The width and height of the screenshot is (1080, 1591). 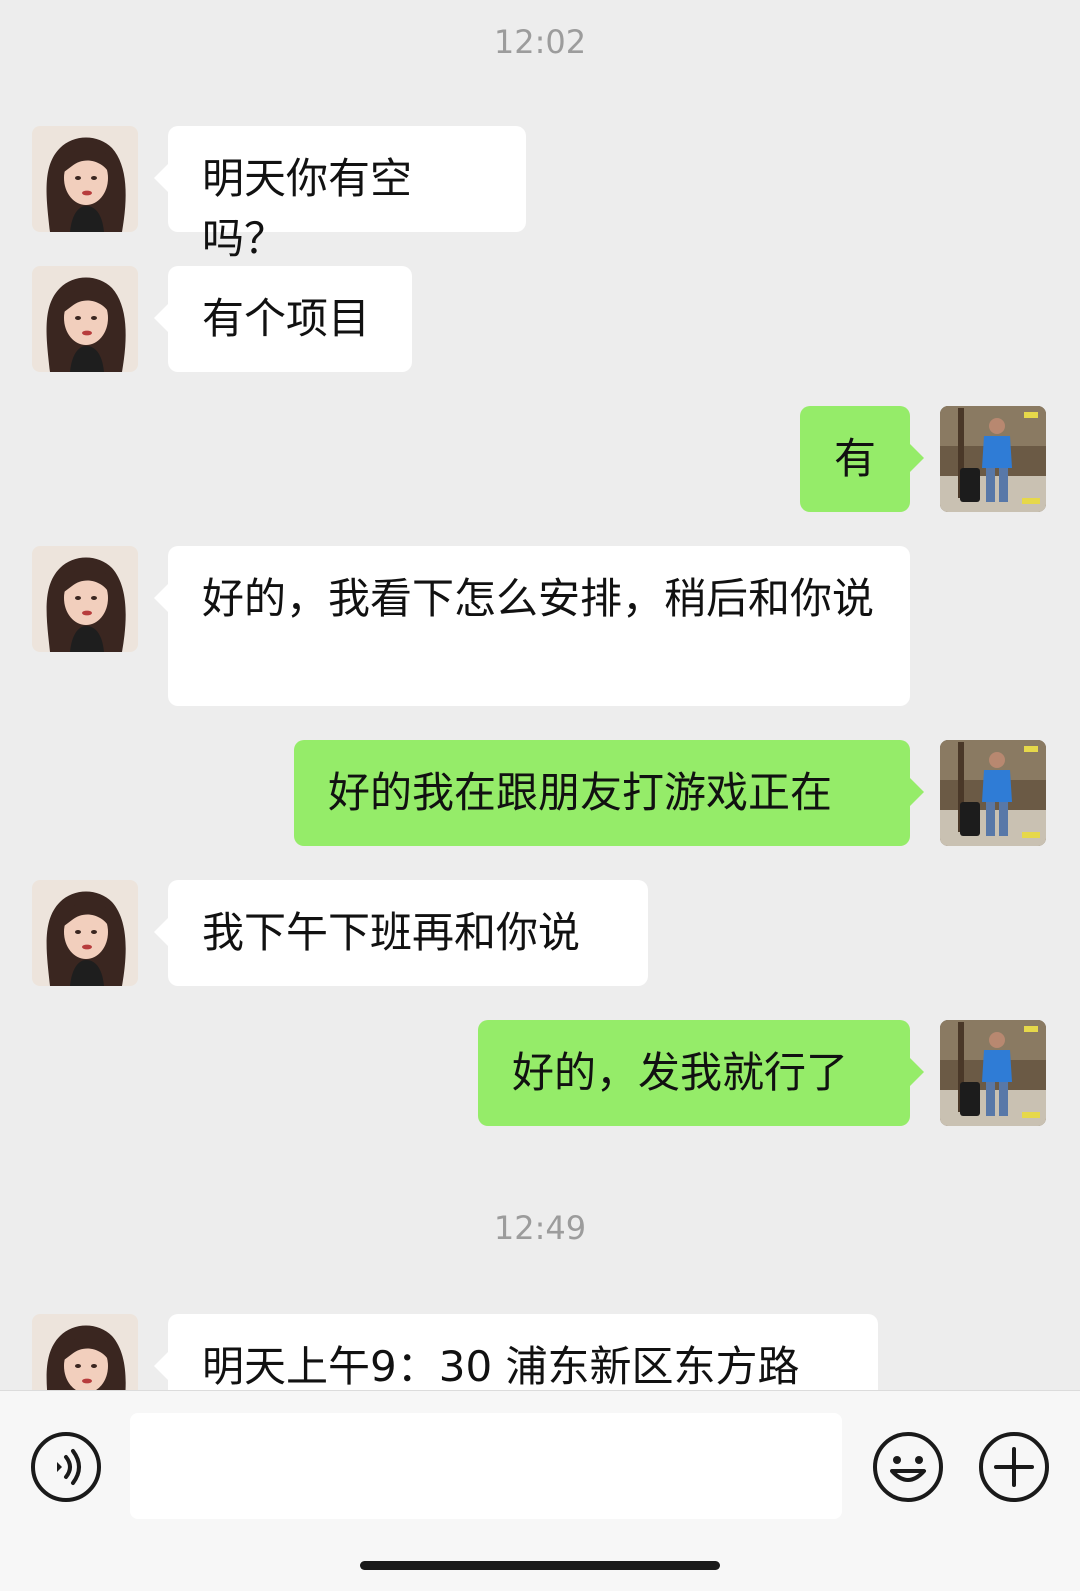 I want to click on input-toolbar, so click(x=540, y=1490).